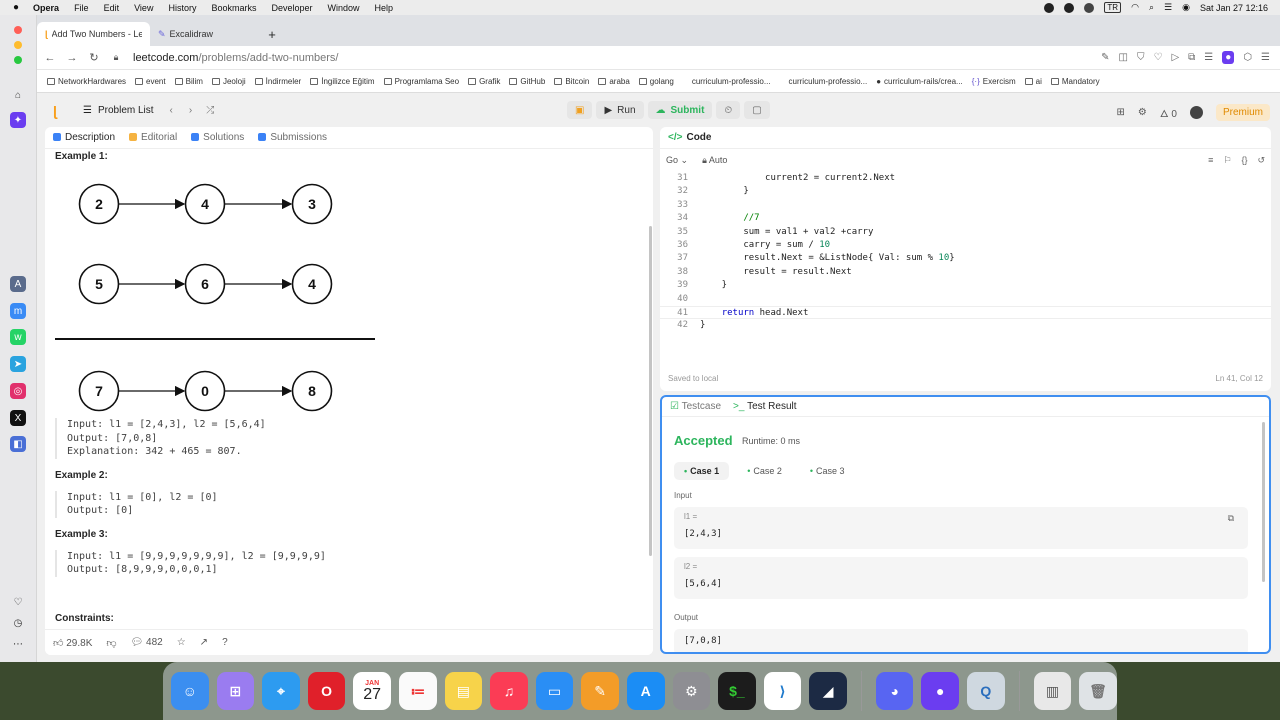 This screenshot has height=720, width=1280. Describe the element at coordinates (1242, 112) in the screenshot. I see `premium-button: Premium` at that location.